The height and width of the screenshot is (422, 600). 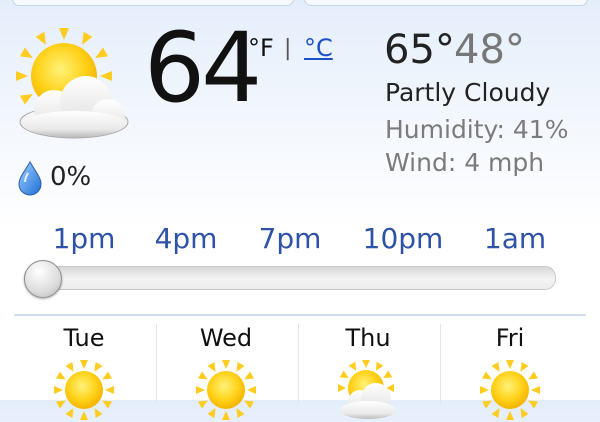 I want to click on wind-text: Wind: 4 mph, so click(x=465, y=162).